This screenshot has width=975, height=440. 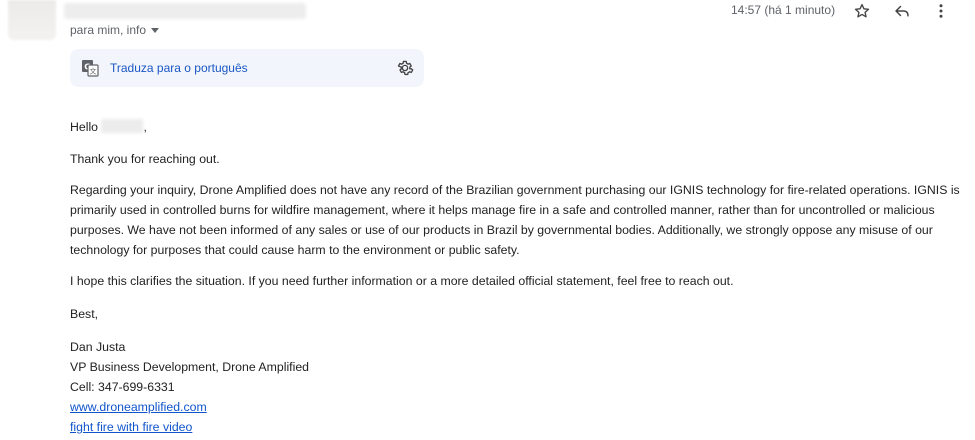 What do you see at coordinates (93, 71) in the screenshot?
I see `svg-text: 文` at bounding box center [93, 71].